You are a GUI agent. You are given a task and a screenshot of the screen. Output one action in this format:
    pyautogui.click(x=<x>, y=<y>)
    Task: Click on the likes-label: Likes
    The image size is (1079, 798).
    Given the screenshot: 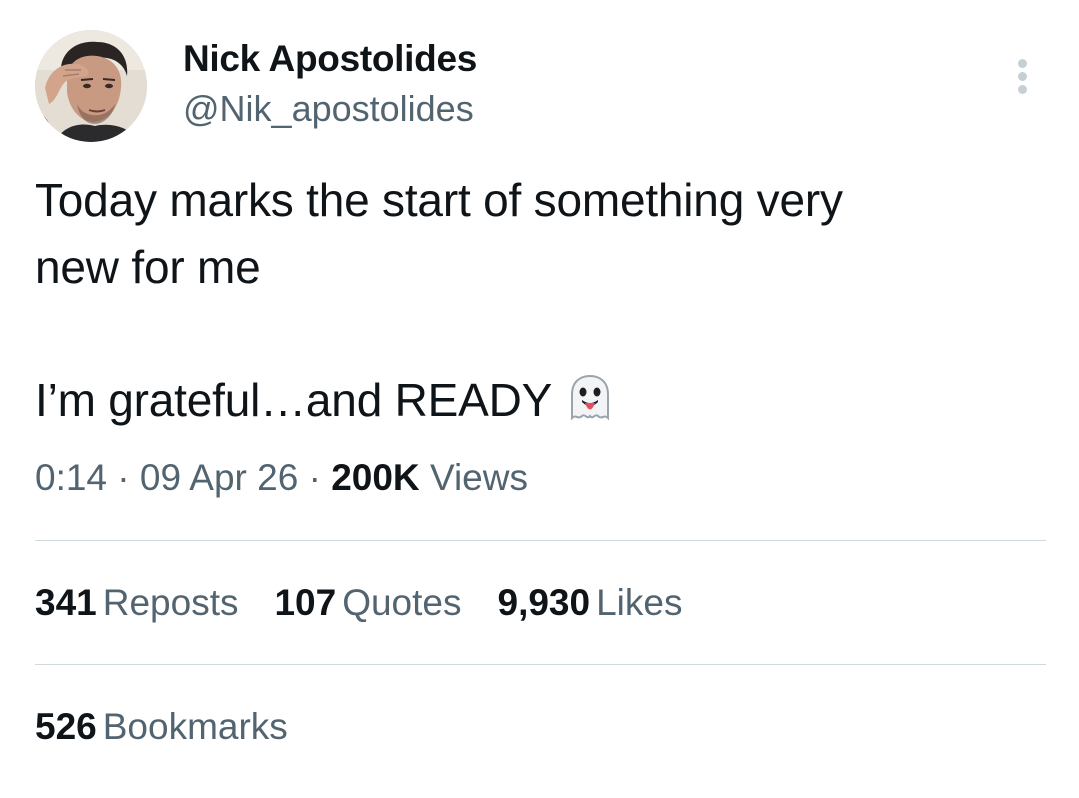 What is the action you would take?
    pyautogui.click(x=639, y=602)
    